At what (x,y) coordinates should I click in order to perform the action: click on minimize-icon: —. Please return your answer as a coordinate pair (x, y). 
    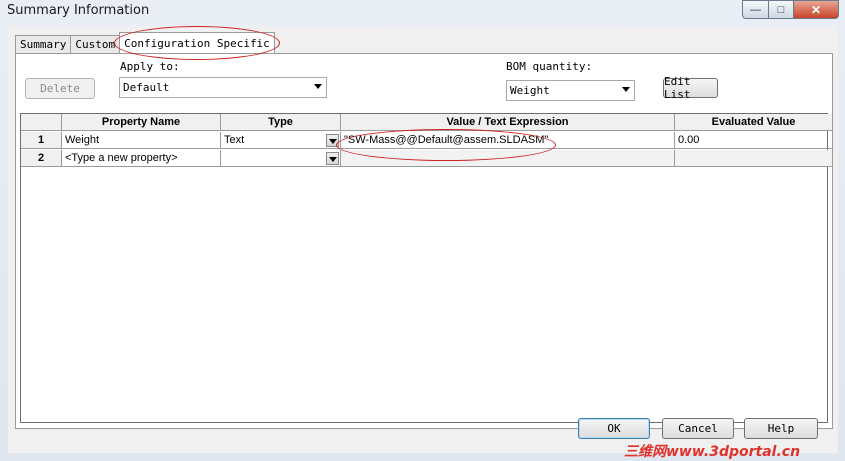
    Looking at the image, I should click on (755, 9).